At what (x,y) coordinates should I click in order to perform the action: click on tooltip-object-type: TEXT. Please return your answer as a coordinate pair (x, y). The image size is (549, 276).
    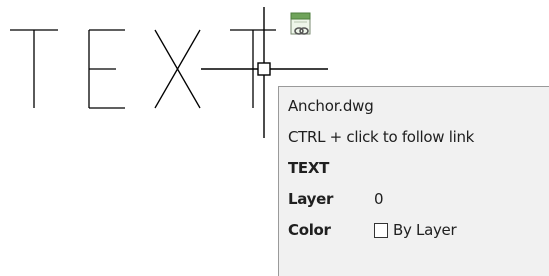
    Looking at the image, I should click on (309, 168).